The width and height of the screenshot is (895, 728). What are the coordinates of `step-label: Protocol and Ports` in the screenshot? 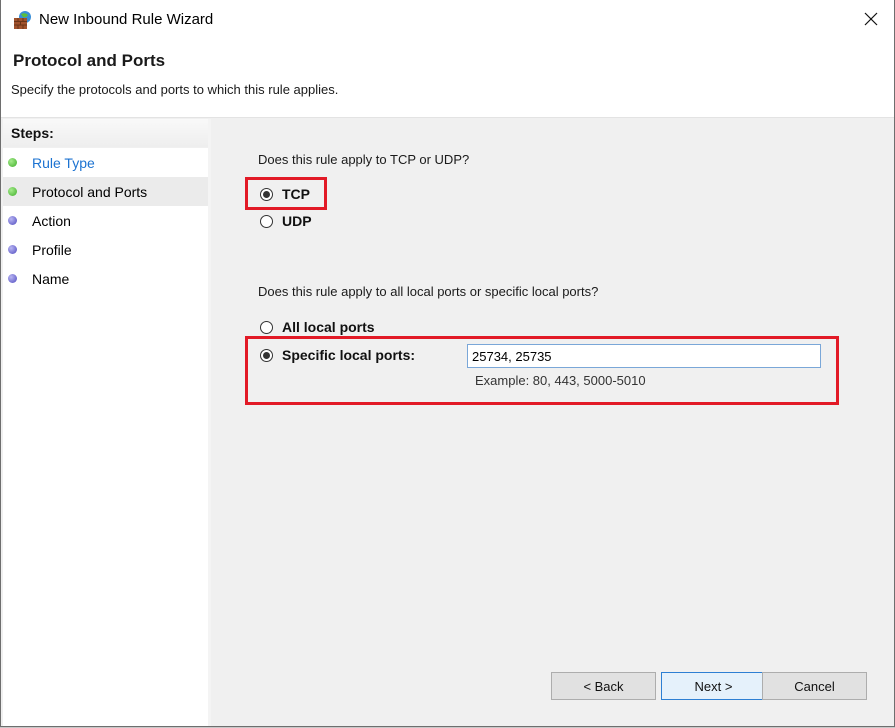 It's located at (90, 191).